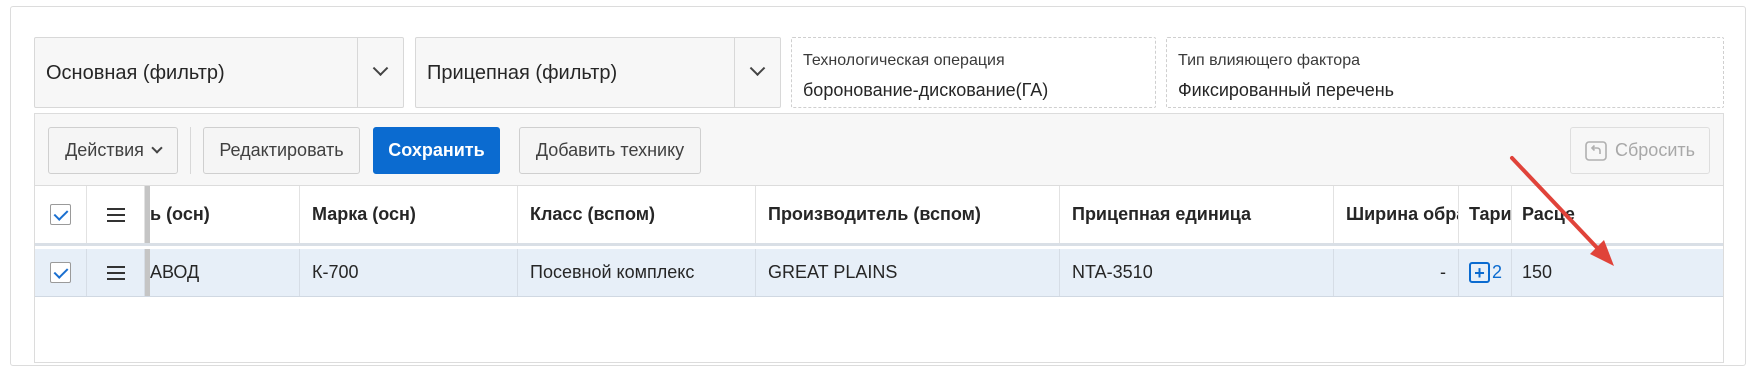 The image size is (1758, 366). I want to click on column-header-class: Класс (вспом), so click(637, 214).